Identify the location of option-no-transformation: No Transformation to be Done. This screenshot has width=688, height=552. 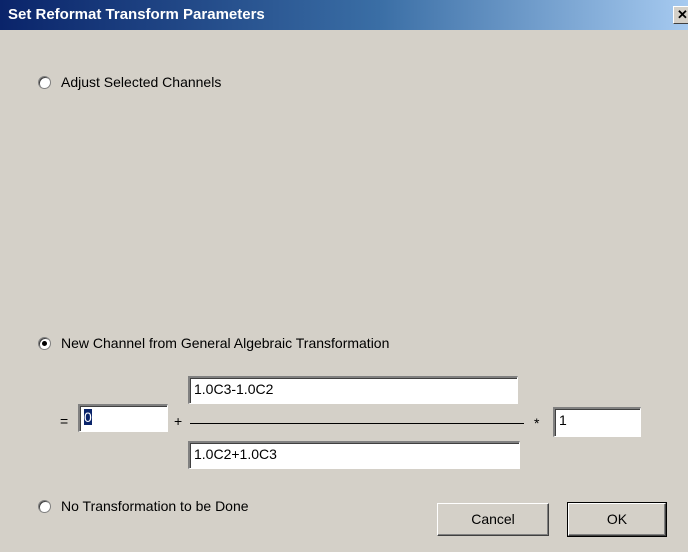
(143, 506).